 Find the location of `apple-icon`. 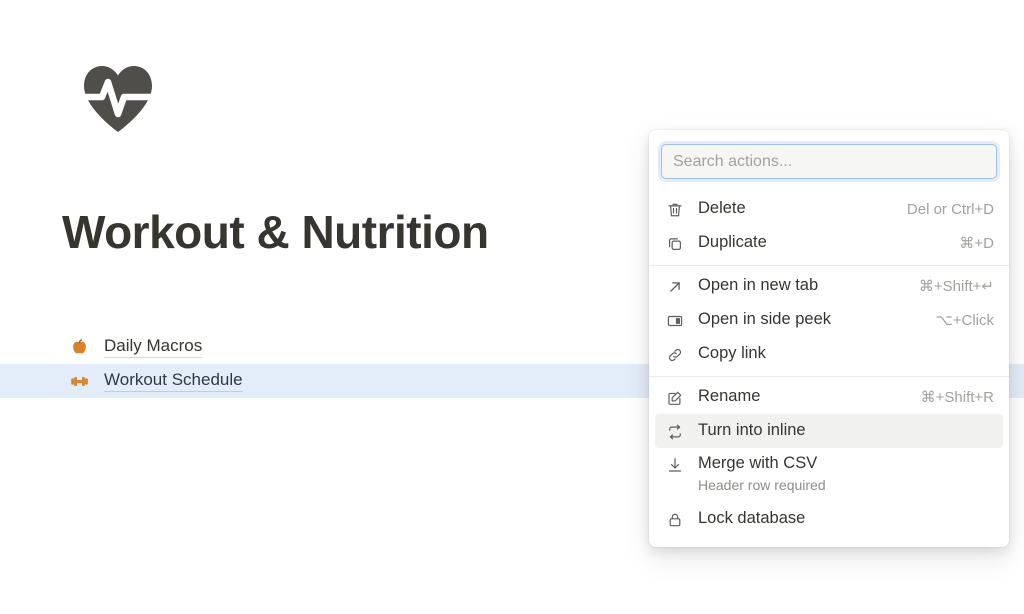

apple-icon is located at coordinates (79, 347).